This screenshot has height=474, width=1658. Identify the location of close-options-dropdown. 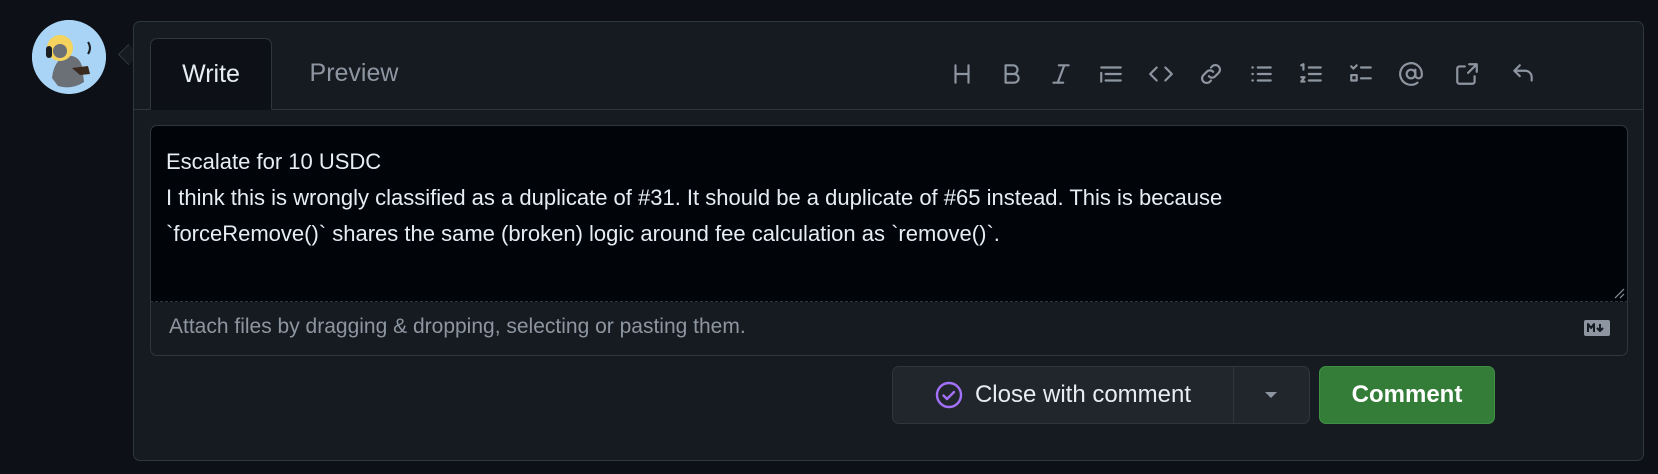
(1271, 395).